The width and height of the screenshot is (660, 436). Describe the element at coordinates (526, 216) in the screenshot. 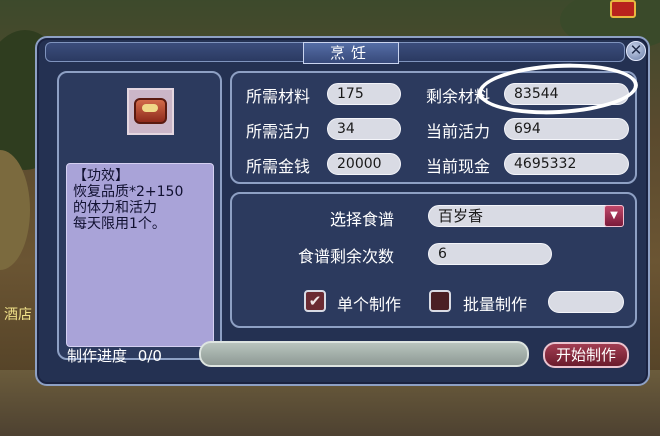

I see `recipe-select: 百岁香 ▼` at that location.